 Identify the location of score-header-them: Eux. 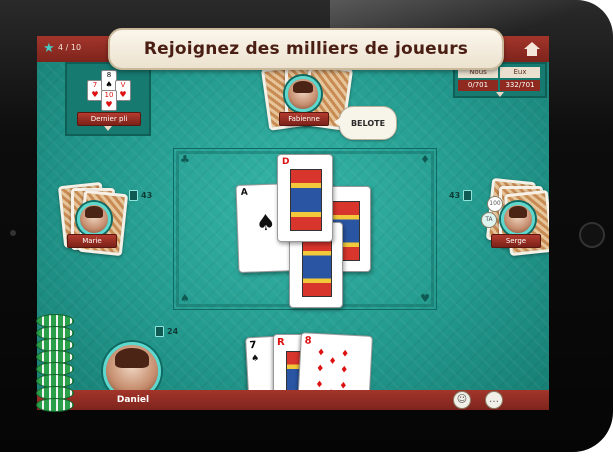
(520, 72).